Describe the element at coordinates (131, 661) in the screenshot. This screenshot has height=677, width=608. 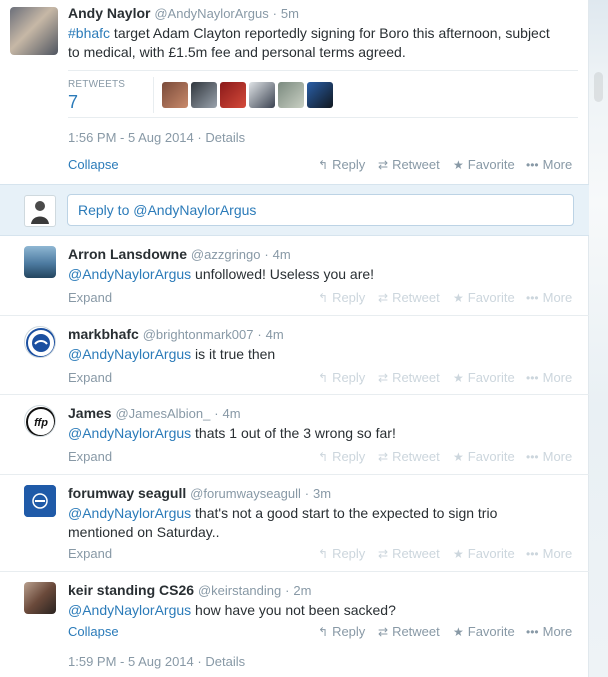
I see `tweet-timestamp: 1:59 PM - 5 Aug 2014` at that location.